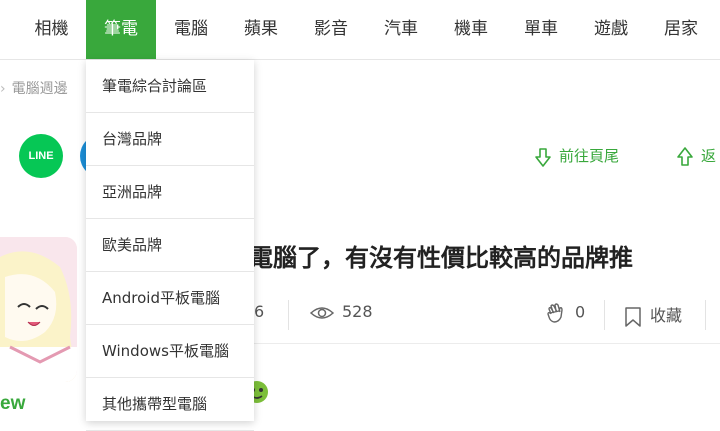 The width and height of the screenshot is (720, 431). Describe the element at coordinates (541, 29) in the screenshot. I see `nav-item-bicycle: 單車` at that location.